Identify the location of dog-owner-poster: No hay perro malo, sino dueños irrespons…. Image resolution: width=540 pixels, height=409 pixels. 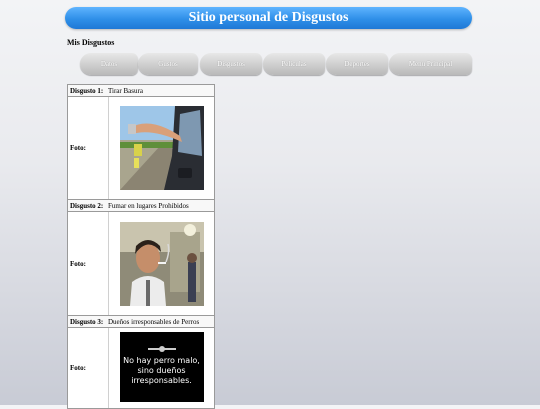
(161, 367).